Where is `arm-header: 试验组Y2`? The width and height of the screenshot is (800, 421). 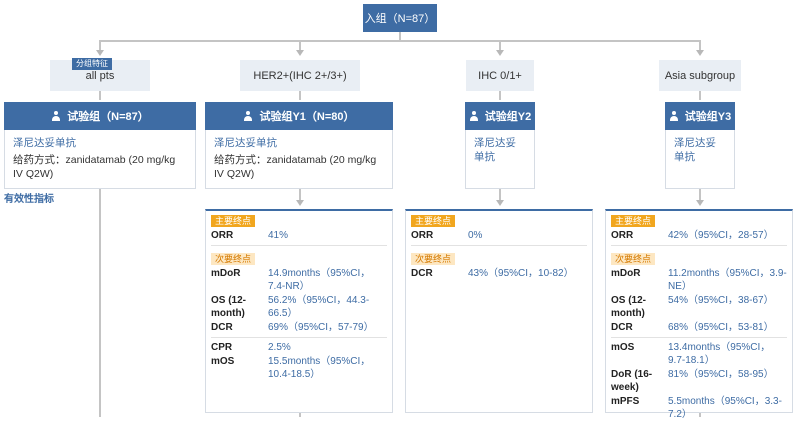 arm-header: 试验组Y2 is located at coordinates (500, 116).